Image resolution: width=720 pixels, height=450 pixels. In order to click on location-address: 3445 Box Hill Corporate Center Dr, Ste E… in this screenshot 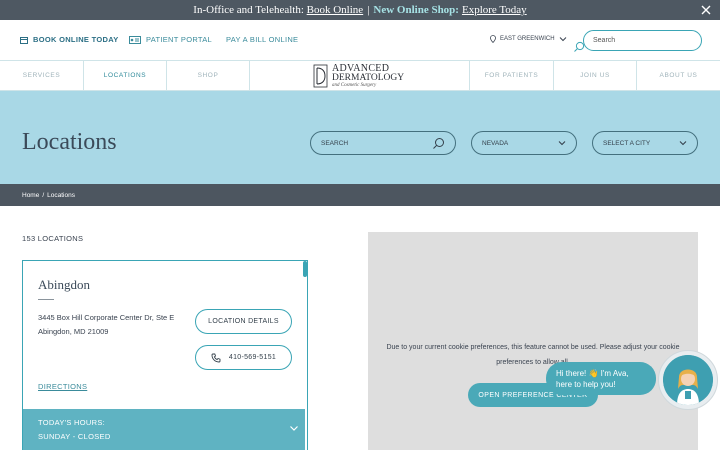, I will do `click(110, 325)`.